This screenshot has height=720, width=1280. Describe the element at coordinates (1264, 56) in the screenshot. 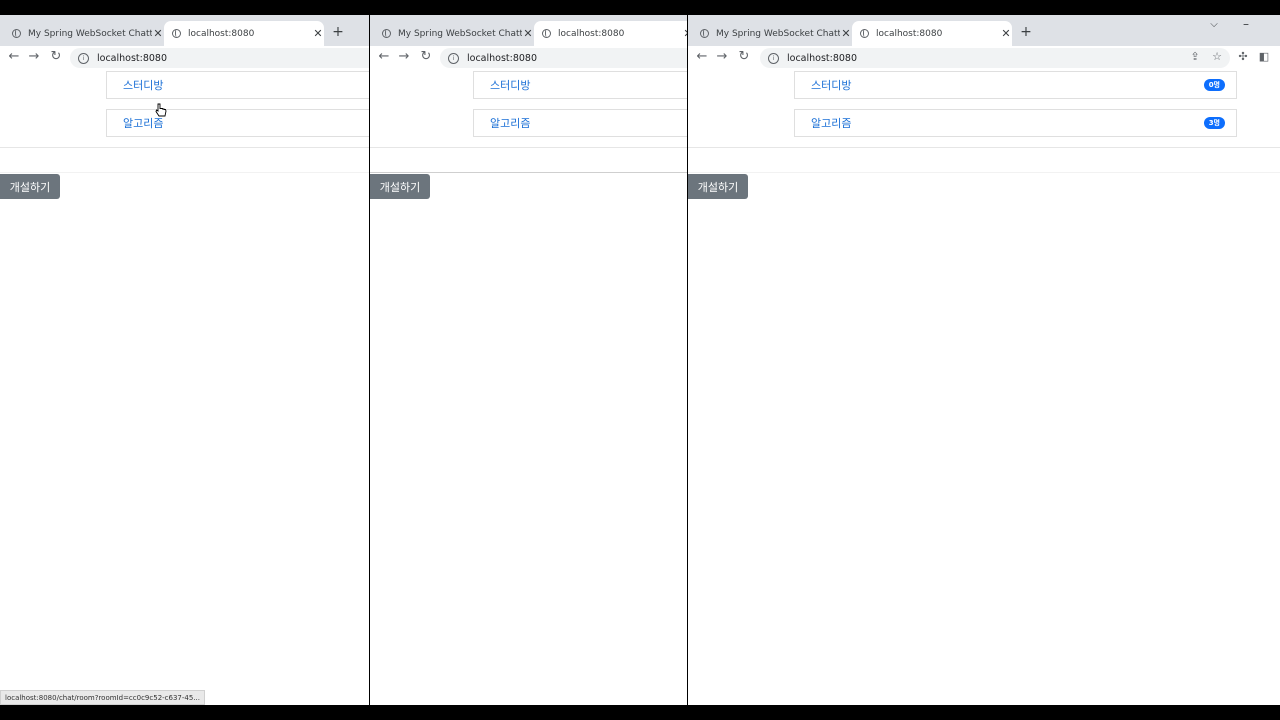

I see `side-panel-icon: ◧` at that location.